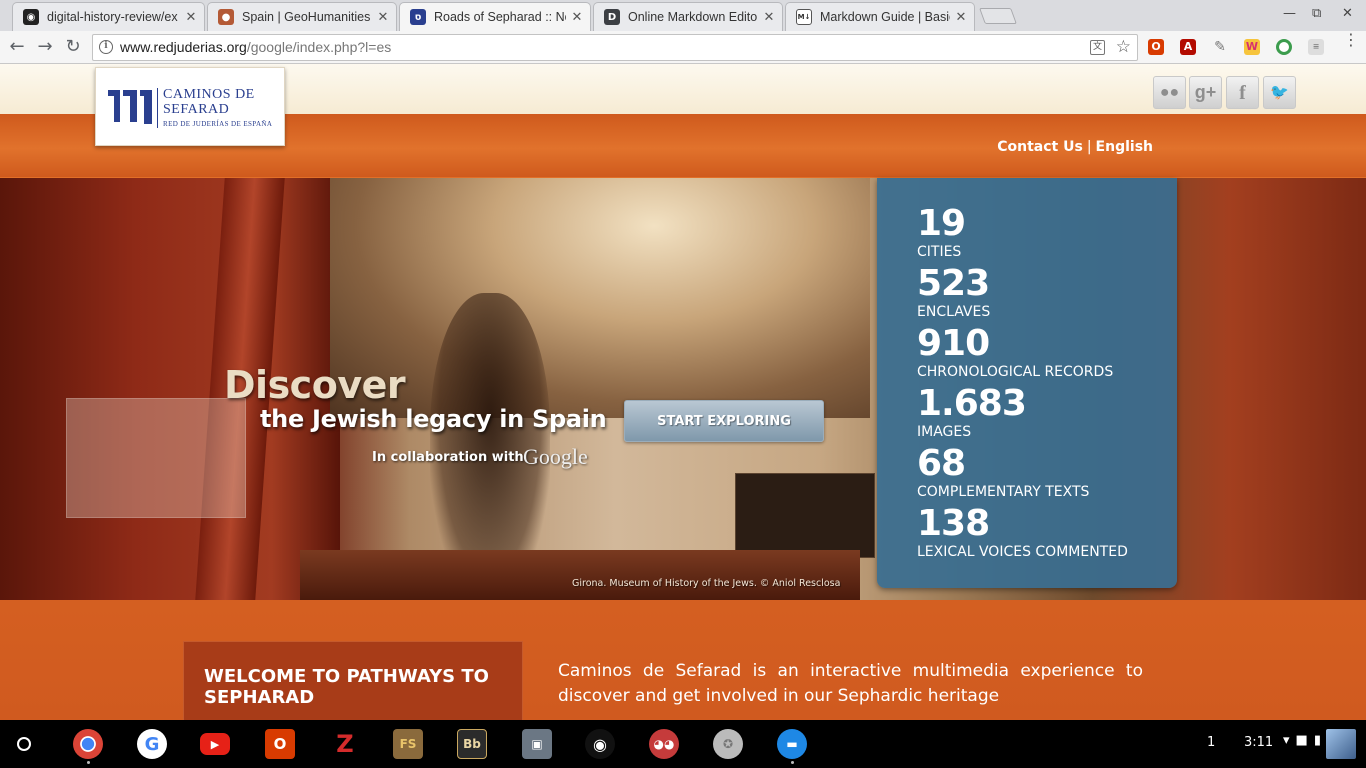 Image resolution: width=1366 pixels, height=768 pixels. I want to click on chrome-remote-icon, so click(1284, 47).